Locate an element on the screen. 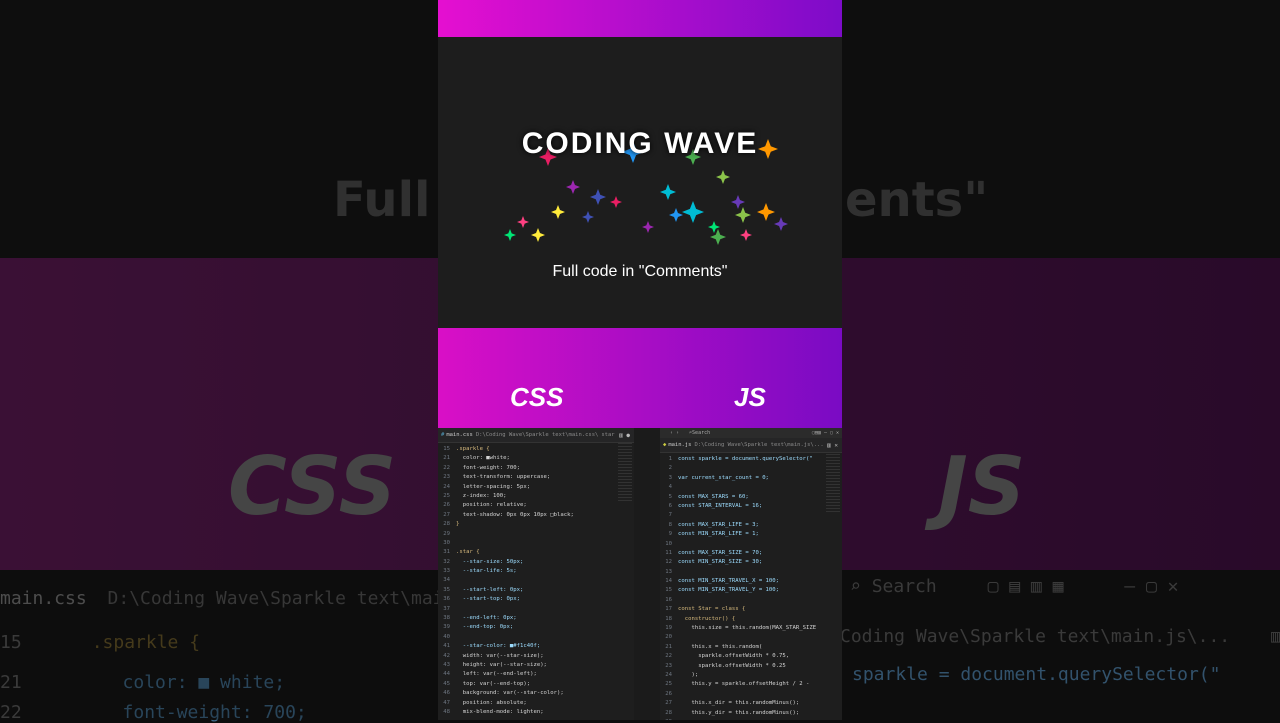  code-line: 35 --start-left: 0px; is located at coordinates (536, 590).